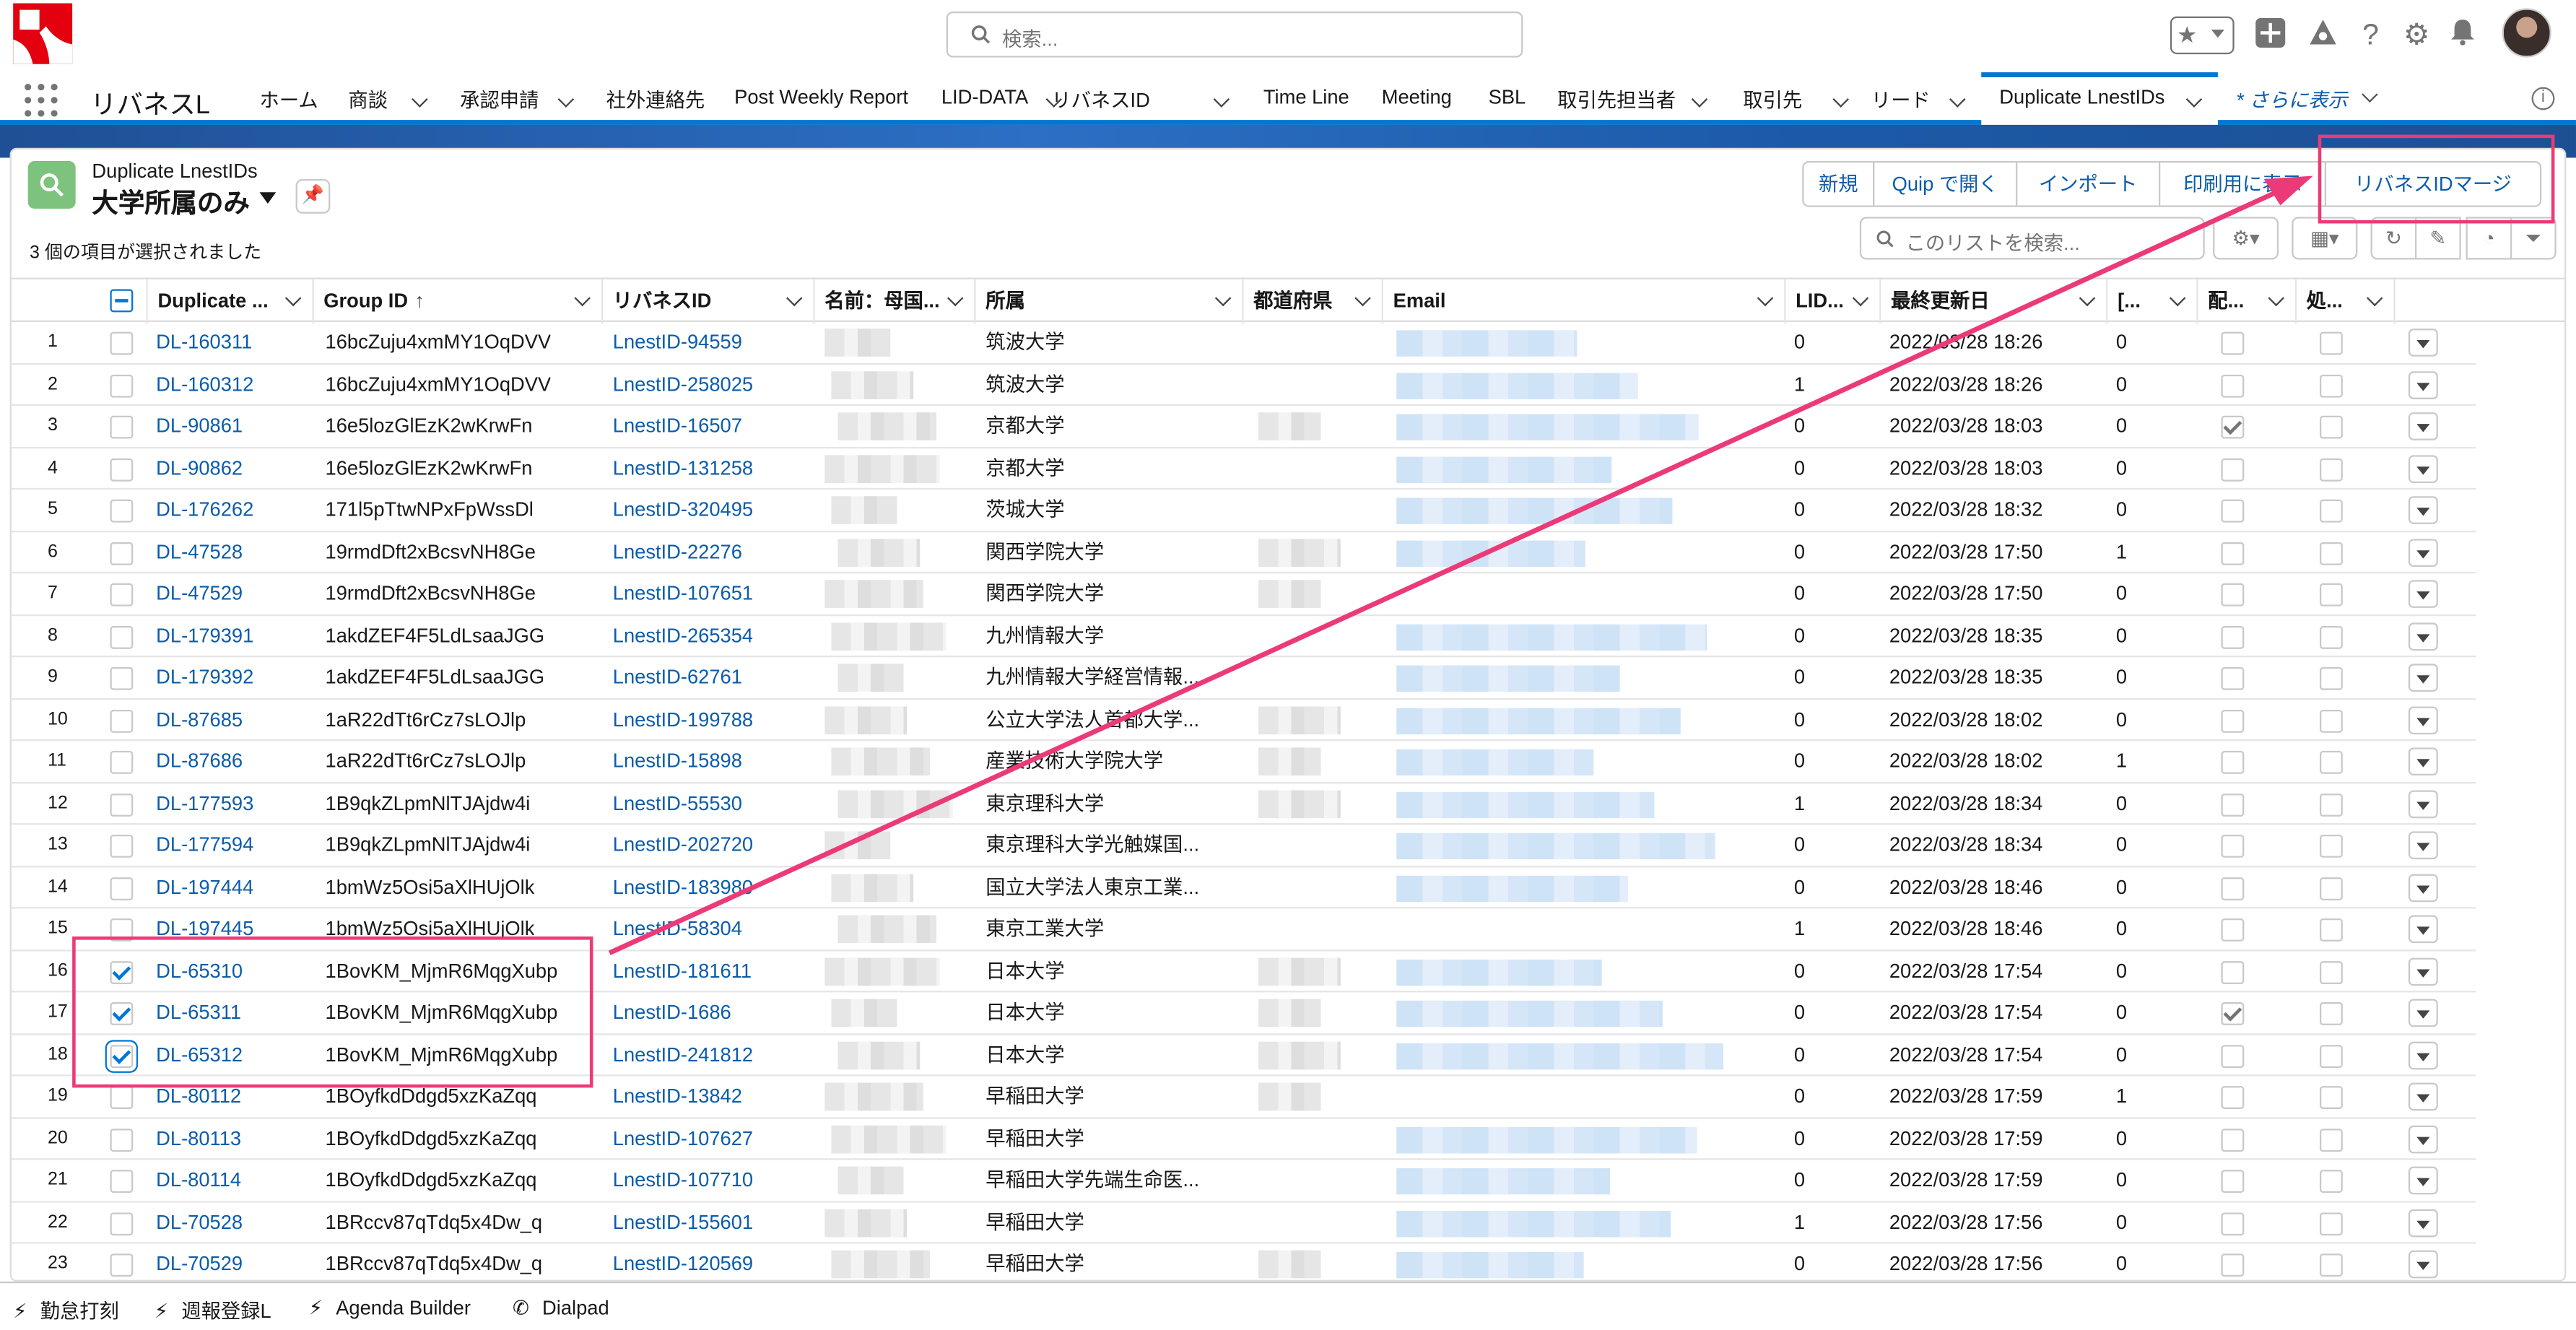 This screenshot has height=1330, width=2576. Describe the element at coordinates (390, 1307) in the screenshot. I see `utility-item-agenda-builder: ⚡ Agenda Builder` at that location.